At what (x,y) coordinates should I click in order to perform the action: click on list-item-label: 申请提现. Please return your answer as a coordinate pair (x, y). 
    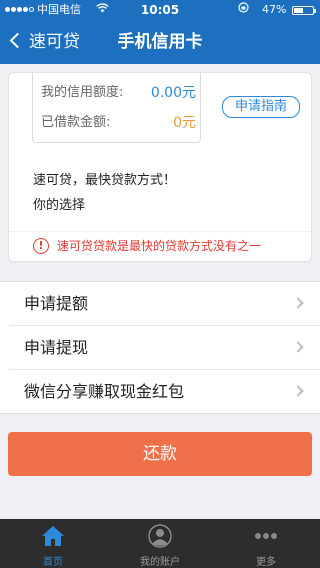
    Looking at the image, I should click on (56, 347).